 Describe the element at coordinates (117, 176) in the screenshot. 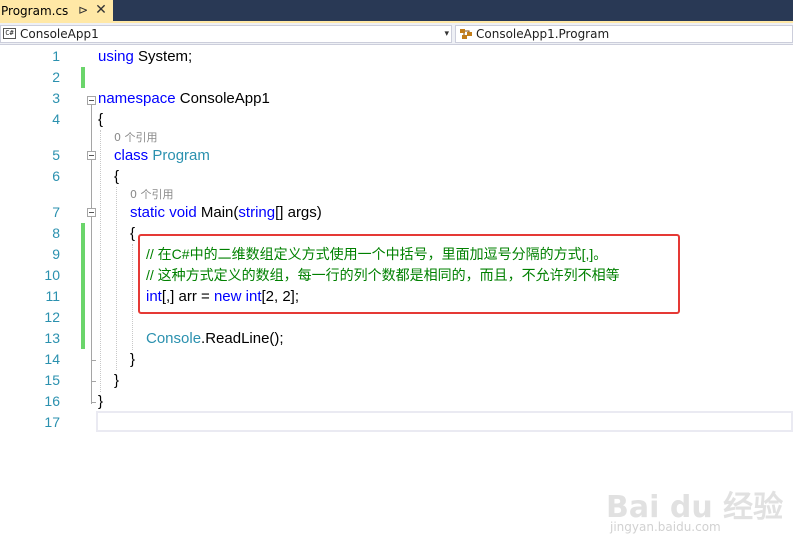

I see `code-line-6: {` at that location.